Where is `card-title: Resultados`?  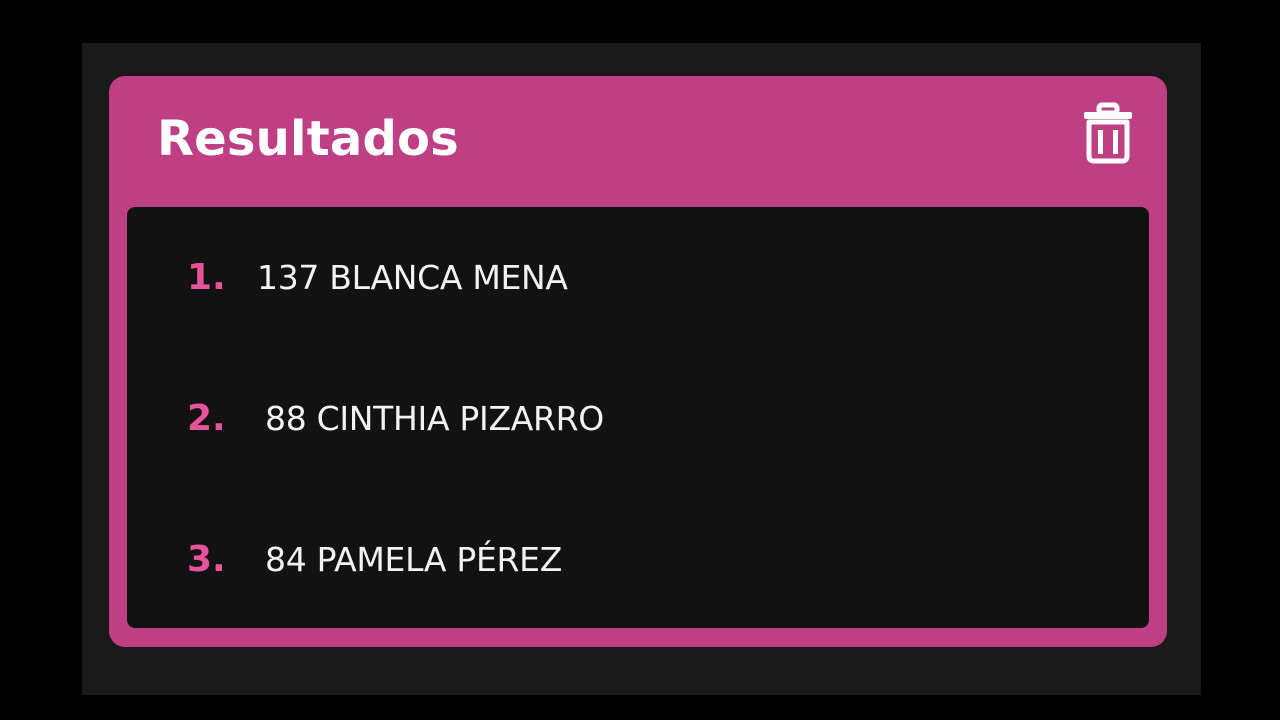 card-title: Resultados is located at coordinates (308, 139).